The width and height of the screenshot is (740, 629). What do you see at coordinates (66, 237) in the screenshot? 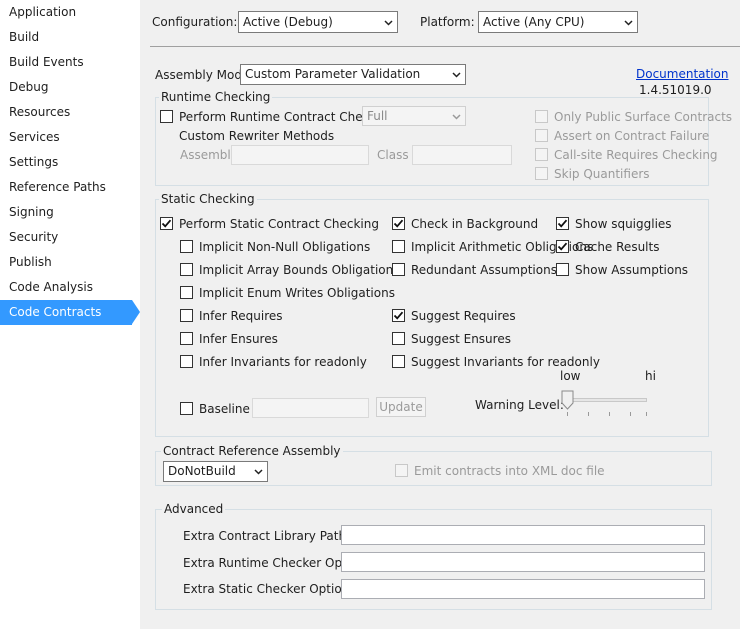
I see `sidebar-item-security: Security` at bounding box center [66, 237].